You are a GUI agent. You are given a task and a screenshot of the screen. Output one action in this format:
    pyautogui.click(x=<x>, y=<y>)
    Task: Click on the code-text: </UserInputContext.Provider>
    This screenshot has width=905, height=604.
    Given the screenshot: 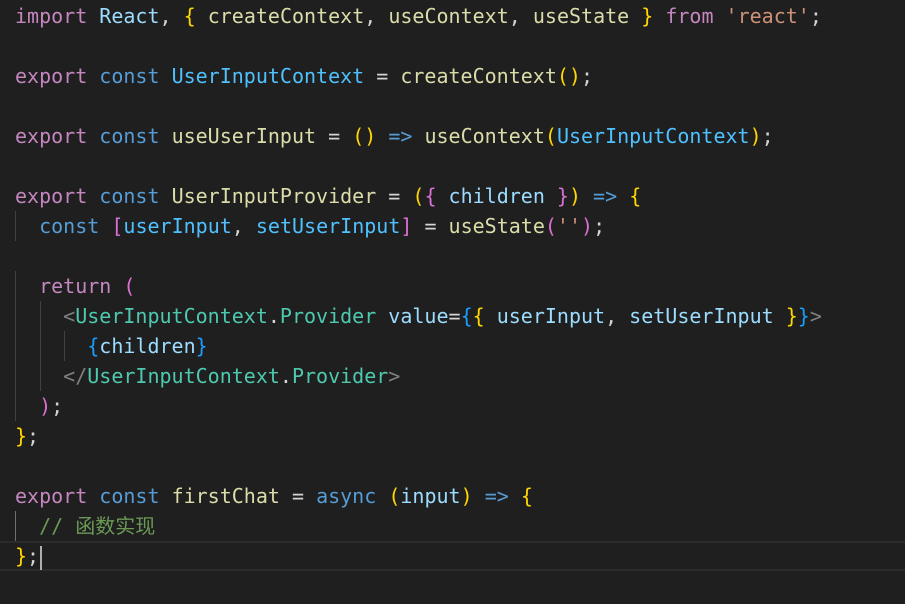 What is the action you would take?
    pyautogui.click(x=207, y=376)
    